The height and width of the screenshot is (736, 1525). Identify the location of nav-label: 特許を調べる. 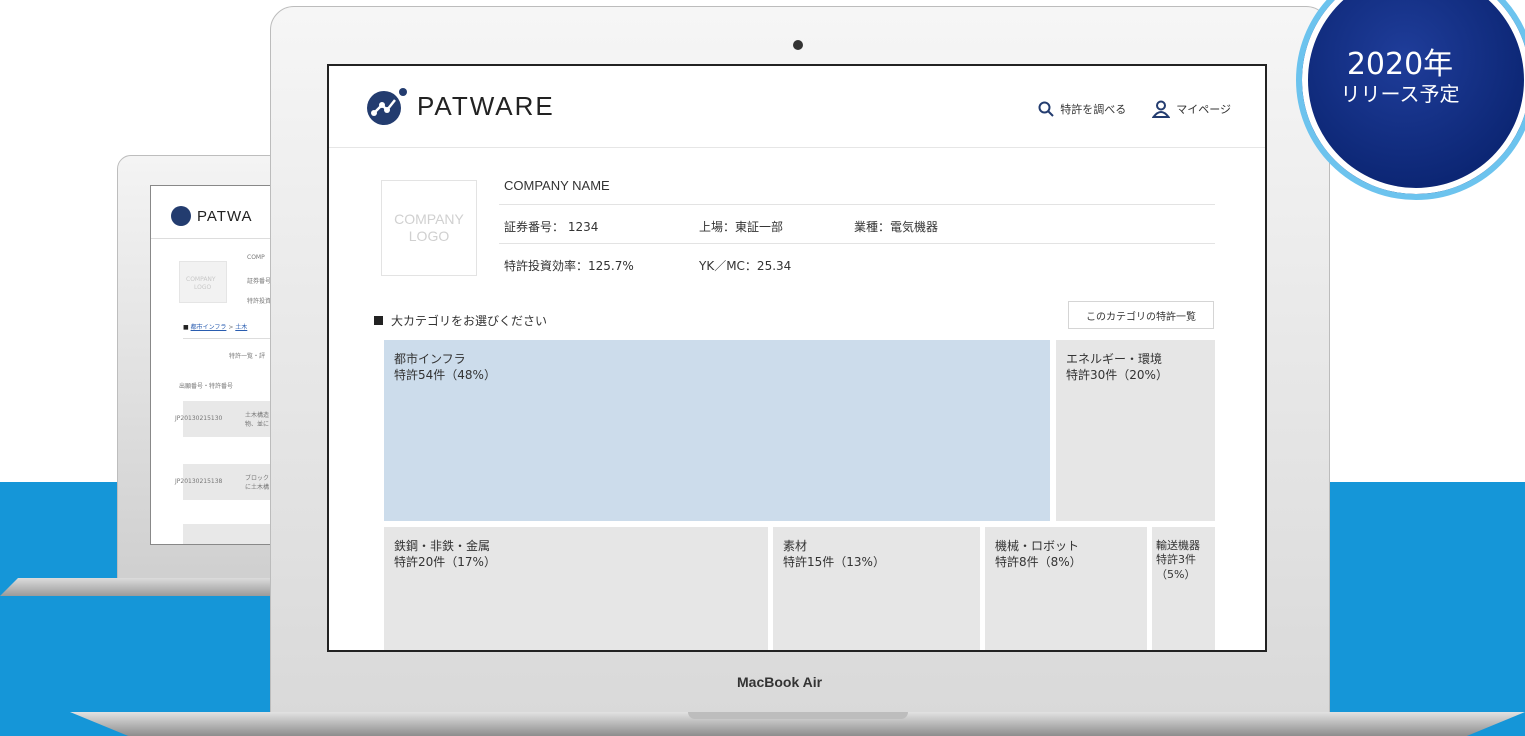
(1093, 109).